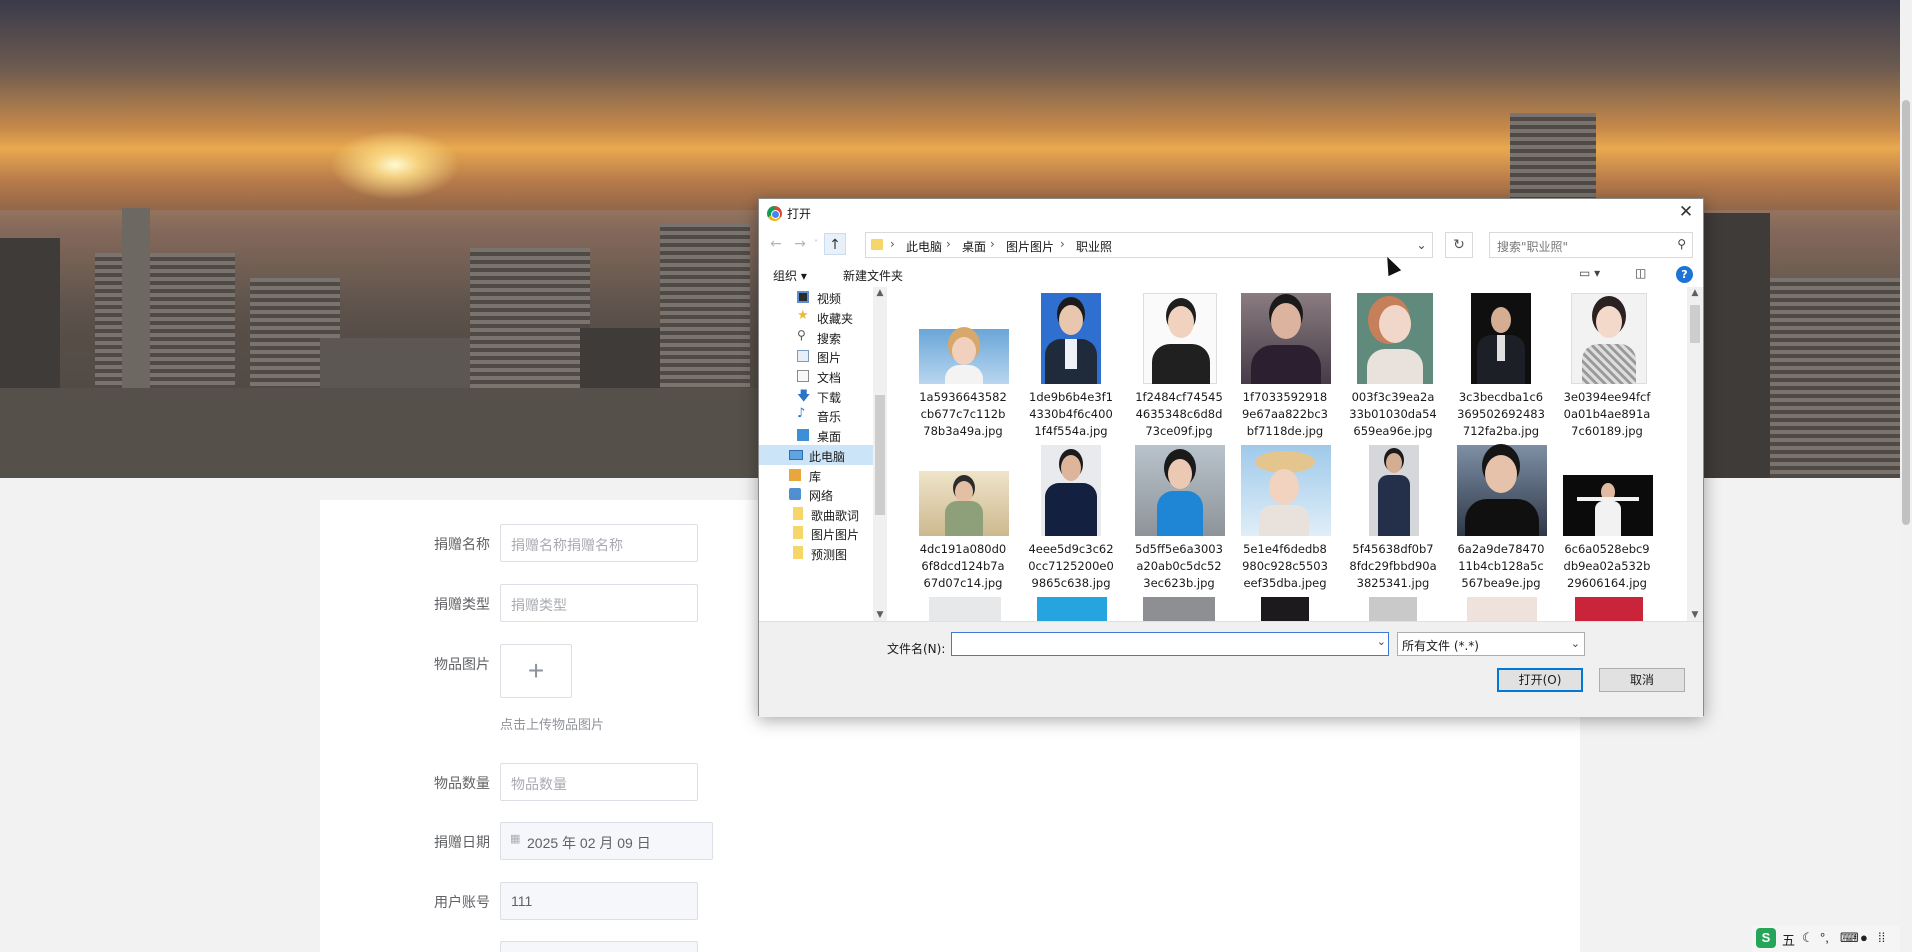  What do you see at coordinates (974, 246) in the screenshot?
I see `breadcrumb-desktop: 桌面` at bounding box center [974, 246].